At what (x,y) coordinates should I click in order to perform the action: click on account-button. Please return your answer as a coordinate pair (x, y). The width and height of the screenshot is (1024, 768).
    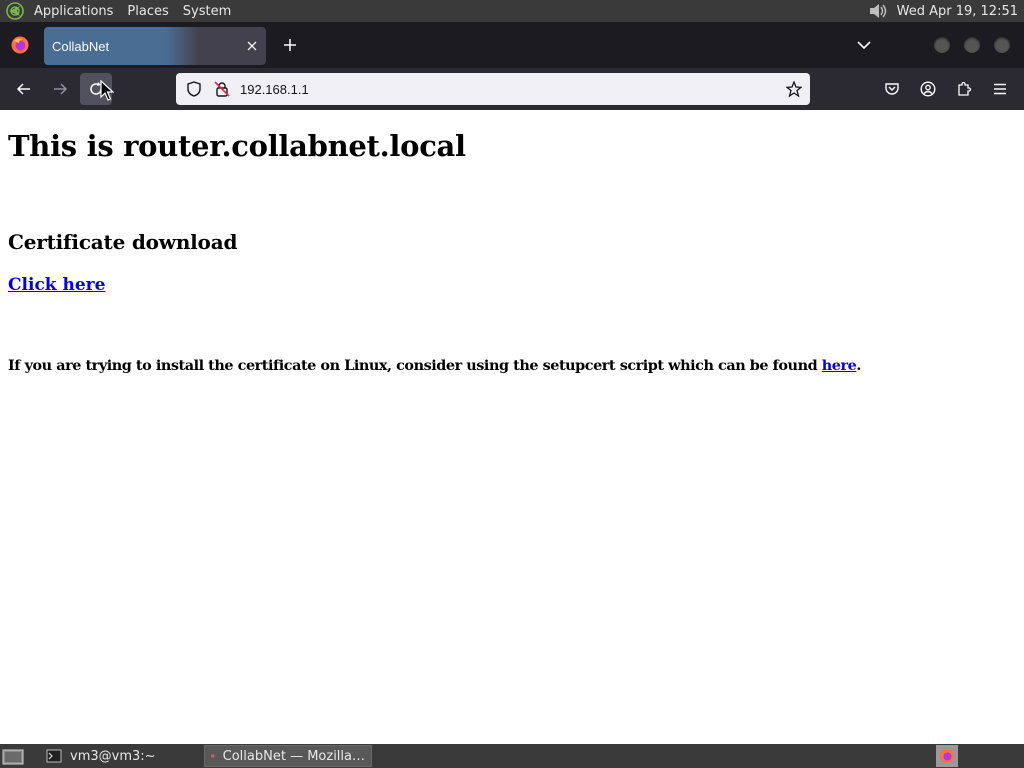
    Looking at the image, I should click on (928, 89).